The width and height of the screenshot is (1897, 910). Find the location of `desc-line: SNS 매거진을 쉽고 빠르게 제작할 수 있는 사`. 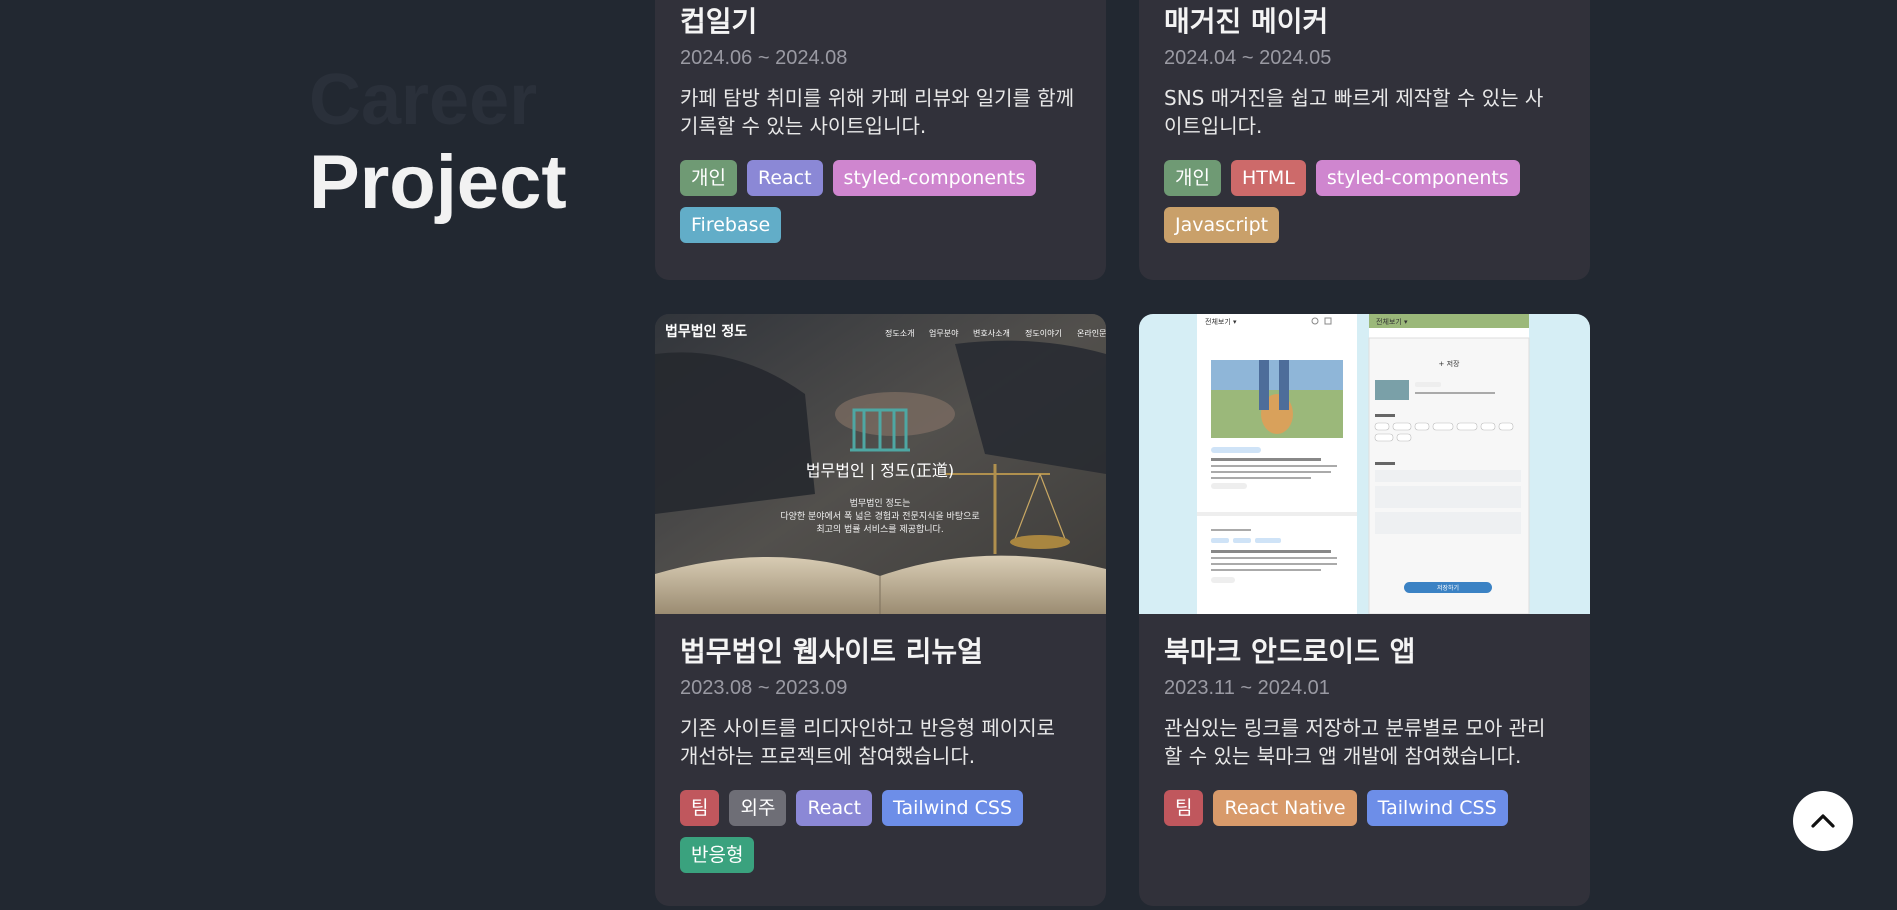

desc-line: SNS 매거진을 쉽고 빠르게 제작할 수 있는 사 is located at coordinates (1354, 98).